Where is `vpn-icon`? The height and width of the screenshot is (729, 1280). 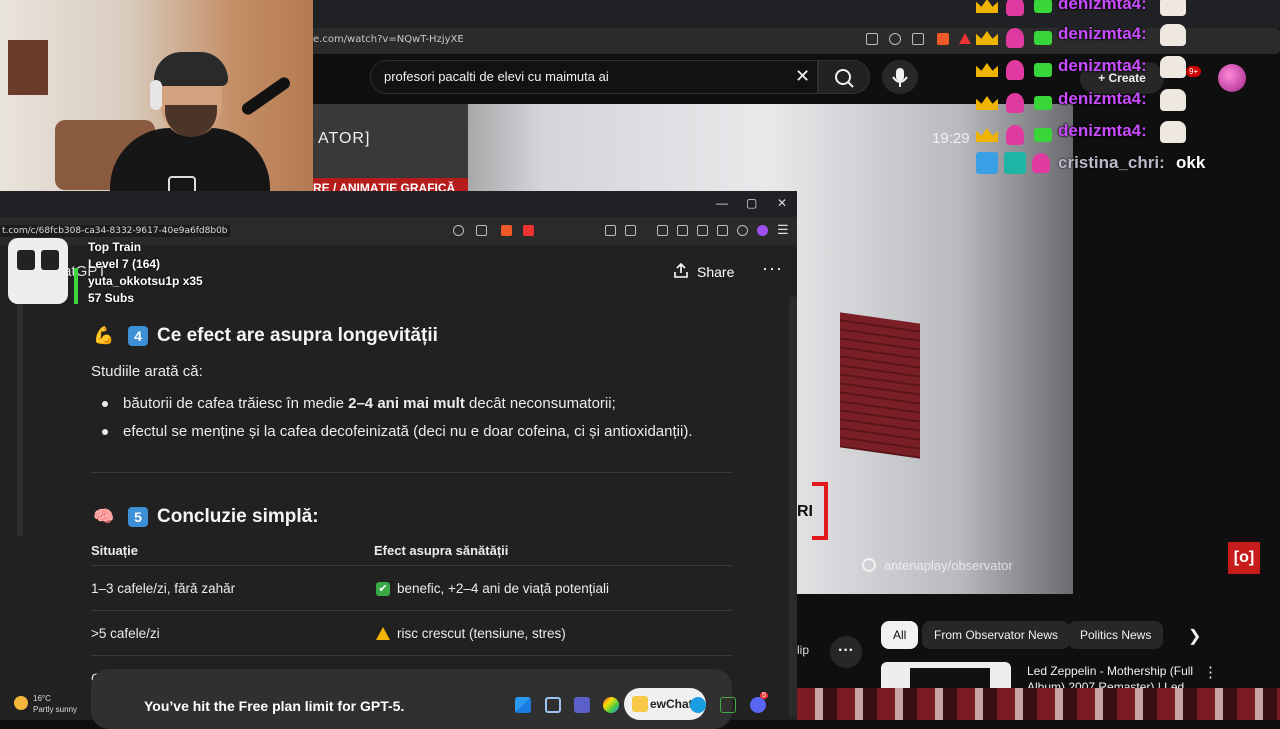
vpn-icon is located at coordinates (742, 230).